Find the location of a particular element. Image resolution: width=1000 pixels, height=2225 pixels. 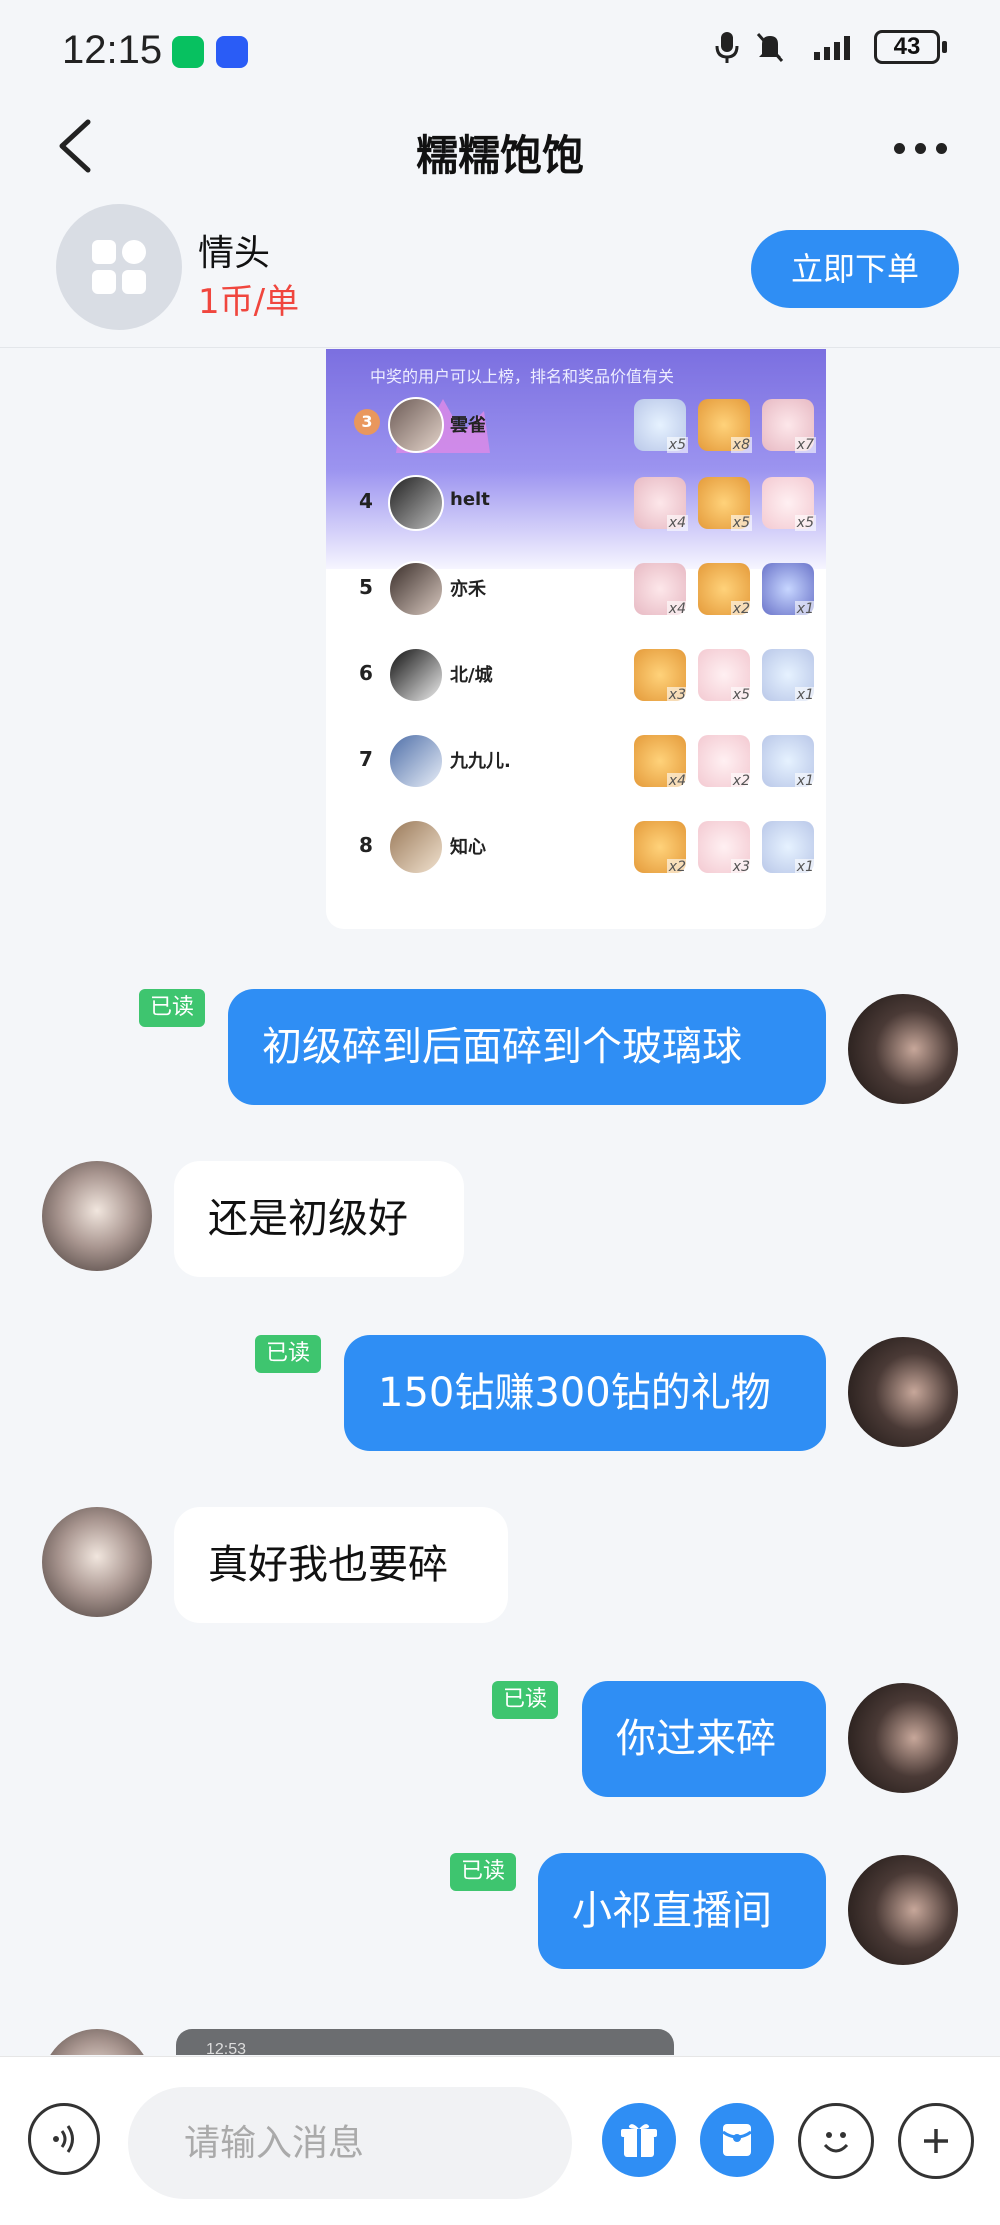

status-time: 12:15 is located at coordinates (112, 50).